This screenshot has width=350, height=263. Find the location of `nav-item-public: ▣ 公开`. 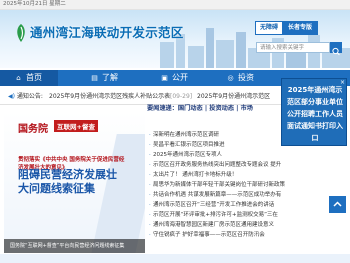

nav-item-public: ▣ 公开 is located at coordinates (174, 78).